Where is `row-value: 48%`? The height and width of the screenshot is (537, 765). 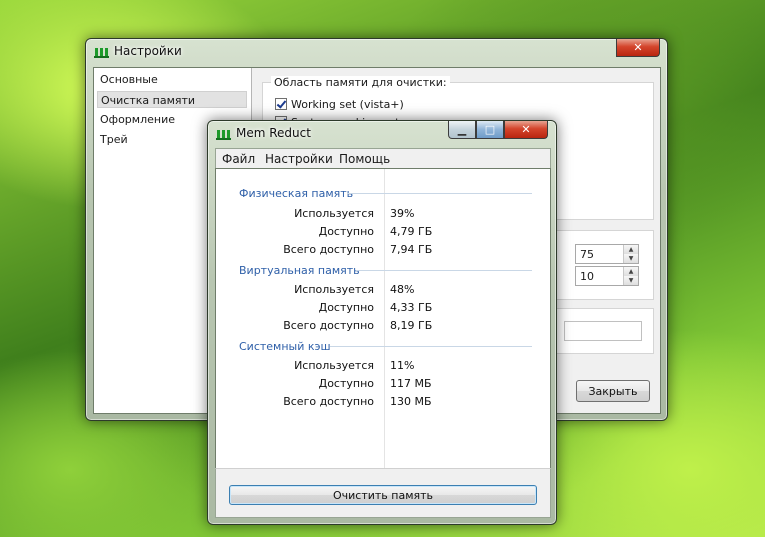 row-value: 48% is located at coordinates (402, 289).